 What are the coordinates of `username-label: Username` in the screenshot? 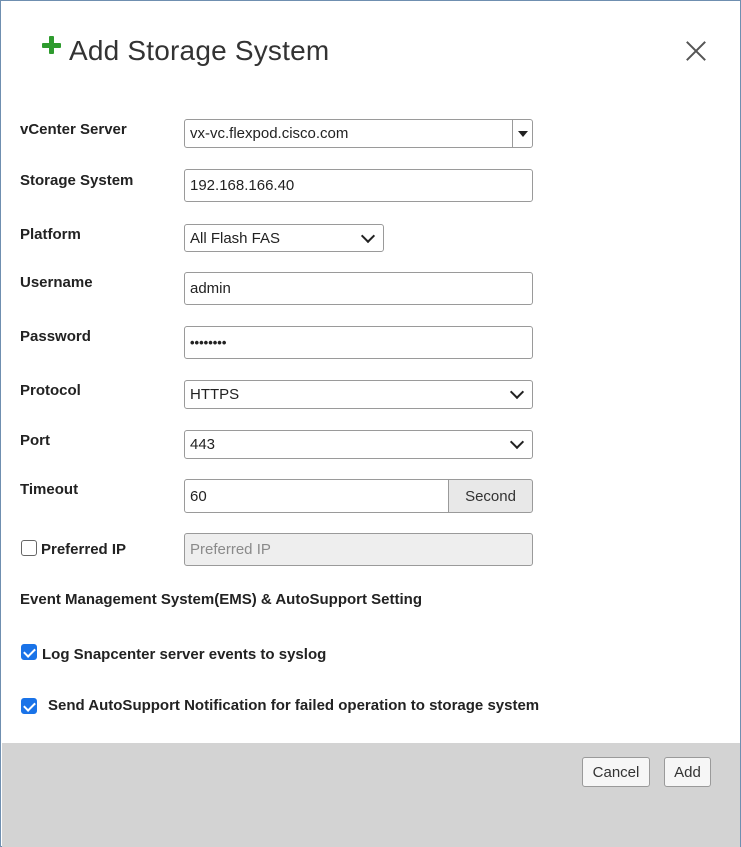 It's located at (56, 282).